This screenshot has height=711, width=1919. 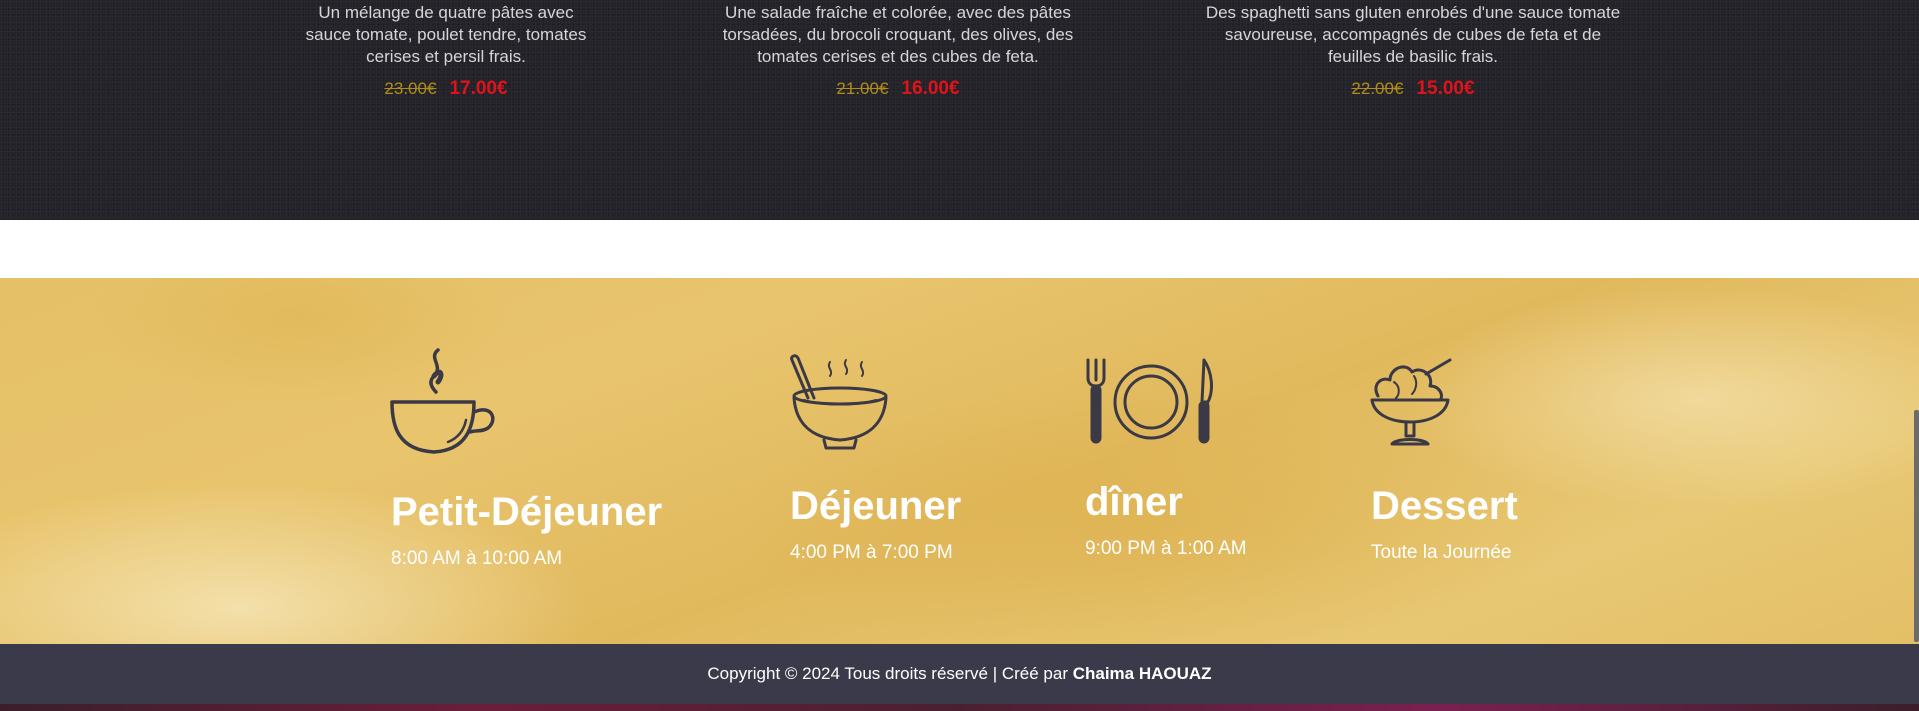 I want to click on new-price: 16.00€, so click(x=930, y=88).